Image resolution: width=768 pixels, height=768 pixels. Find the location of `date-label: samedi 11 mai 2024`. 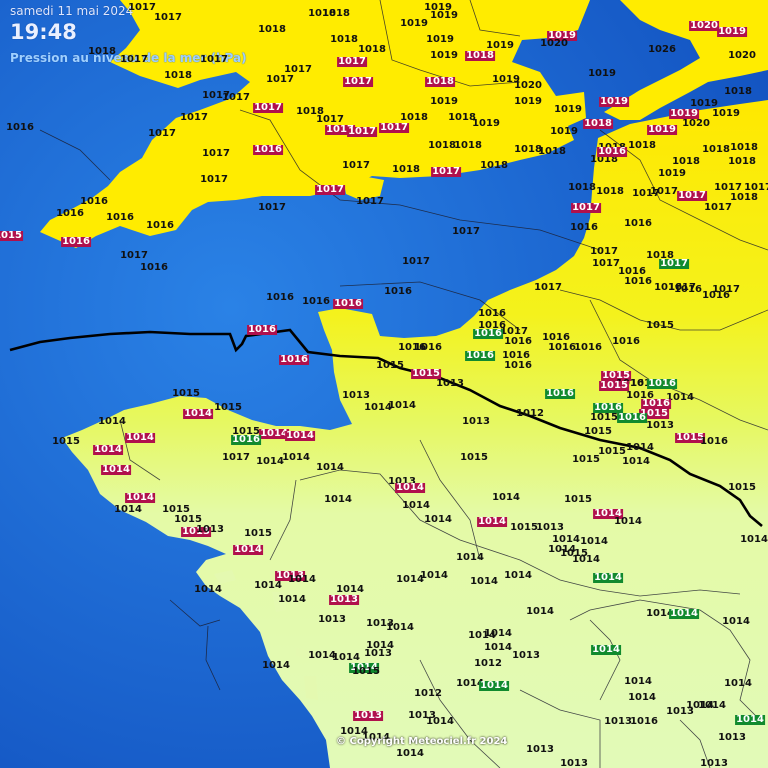

date-label: samedi 11 mai 2024 is located at coordinates (72, 11).